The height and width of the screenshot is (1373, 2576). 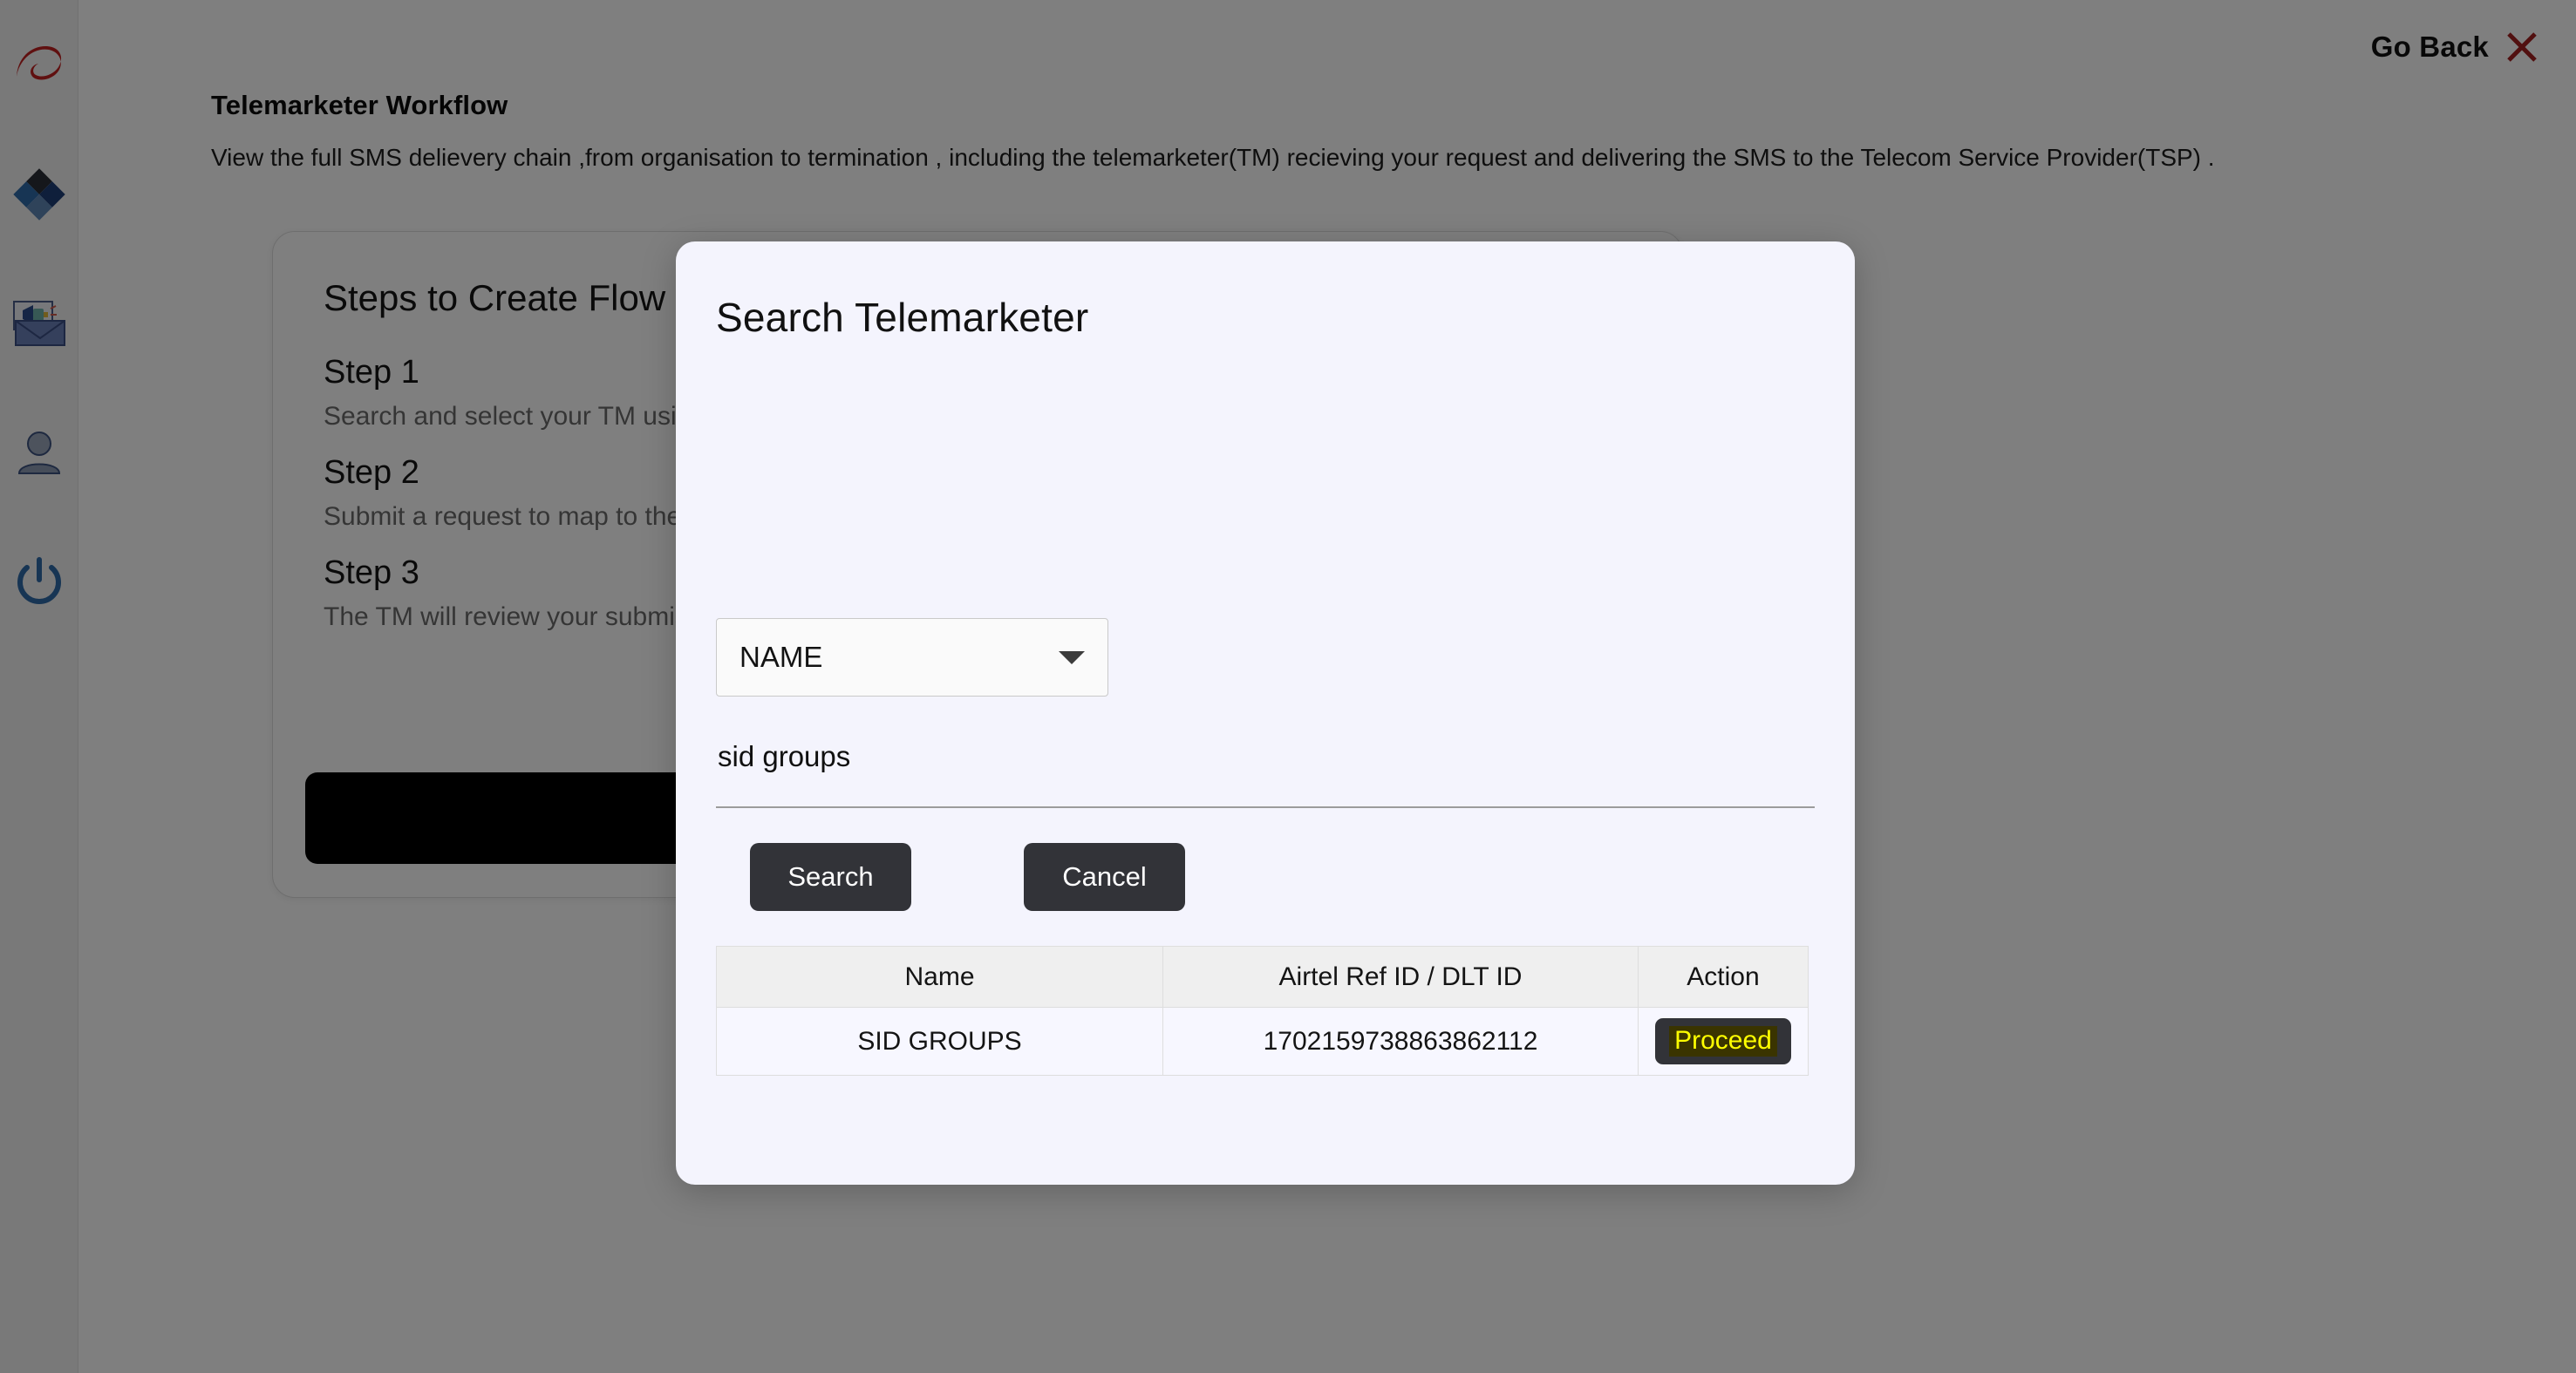 I want to click on column-header-ref-id: Airtel Ref ID / DLT ID, so click(x=1401, y=977).